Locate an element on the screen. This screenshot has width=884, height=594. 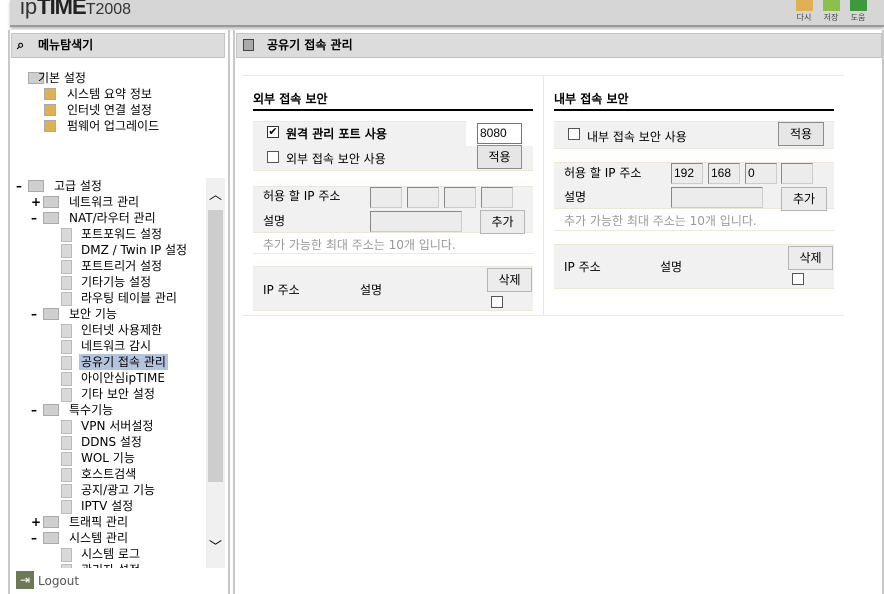
external-desc-input is located at coordinates (416, 221).